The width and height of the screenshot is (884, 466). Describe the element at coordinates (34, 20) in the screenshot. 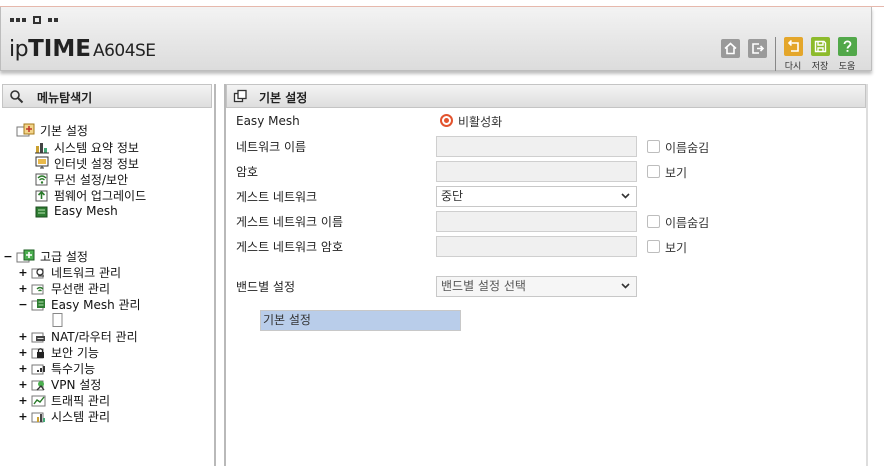

I see `brand-dots-icon` at that location.